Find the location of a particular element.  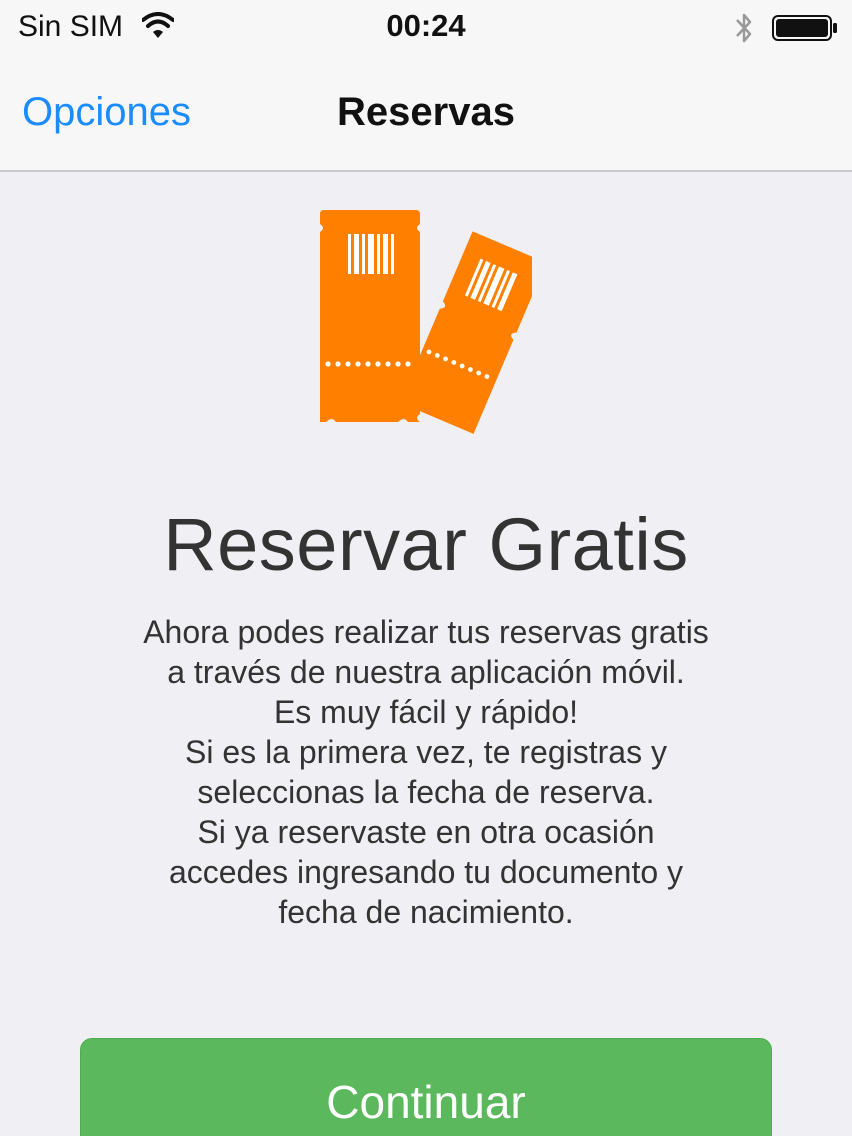

status-bar: Sin SIM 00:24 is located at coordinates (426, 28).